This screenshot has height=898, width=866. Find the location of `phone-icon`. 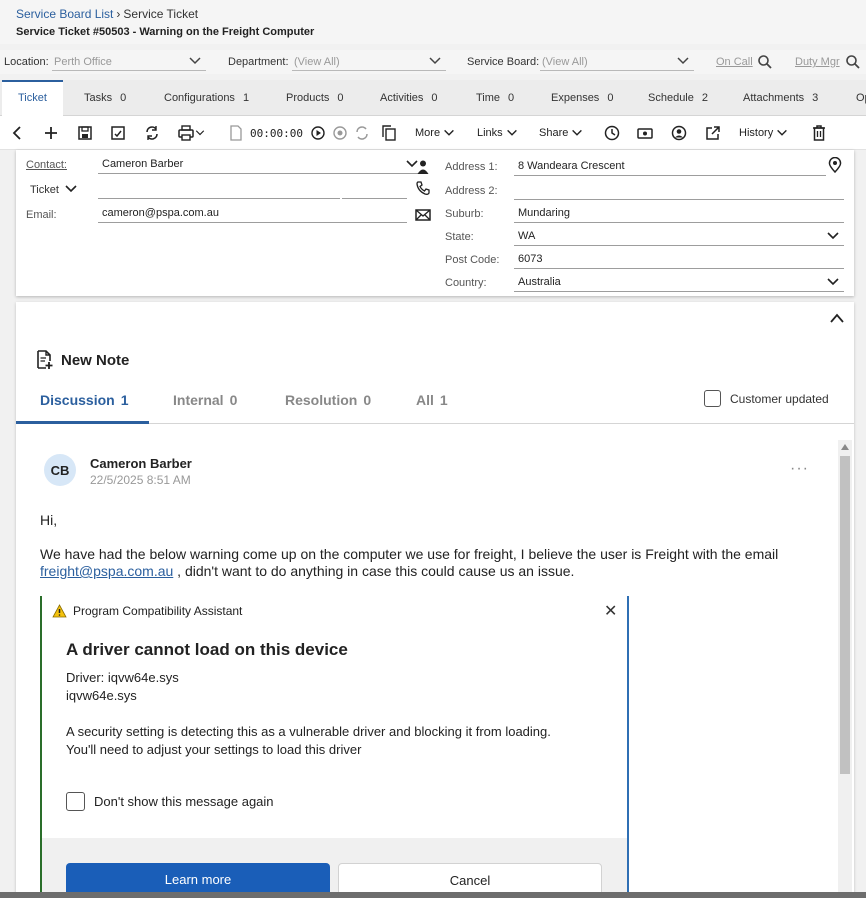

phone-icon is located at coordinates (423, 188).